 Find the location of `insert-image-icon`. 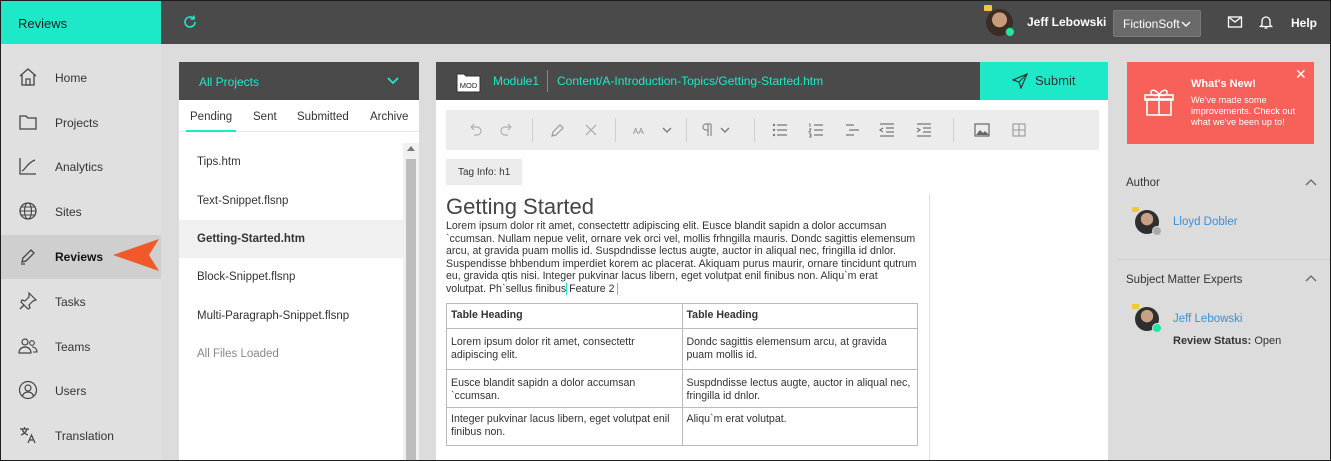

insert-image-icon is located at coordinates (982, 130).